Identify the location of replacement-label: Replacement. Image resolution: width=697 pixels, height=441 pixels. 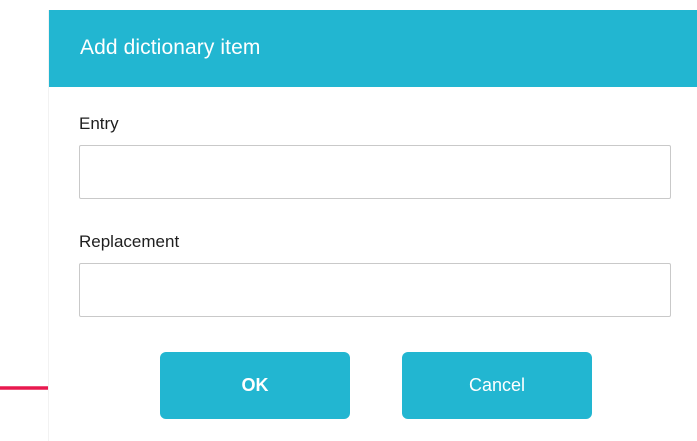
(129, 241).